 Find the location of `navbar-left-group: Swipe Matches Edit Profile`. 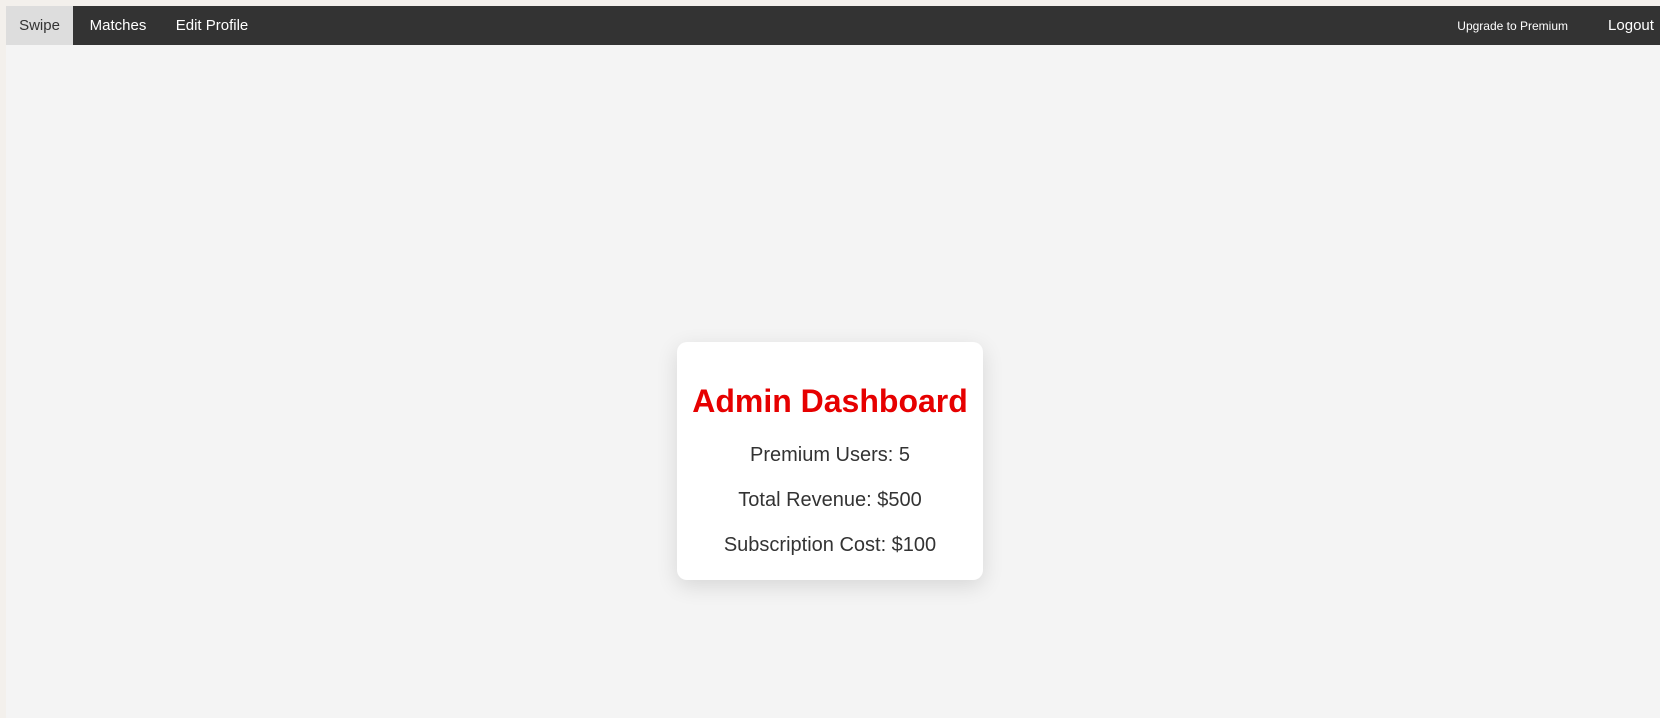

navbar-left-group: Swipe Matches Edit Profile is located at coordinates (133, 25).